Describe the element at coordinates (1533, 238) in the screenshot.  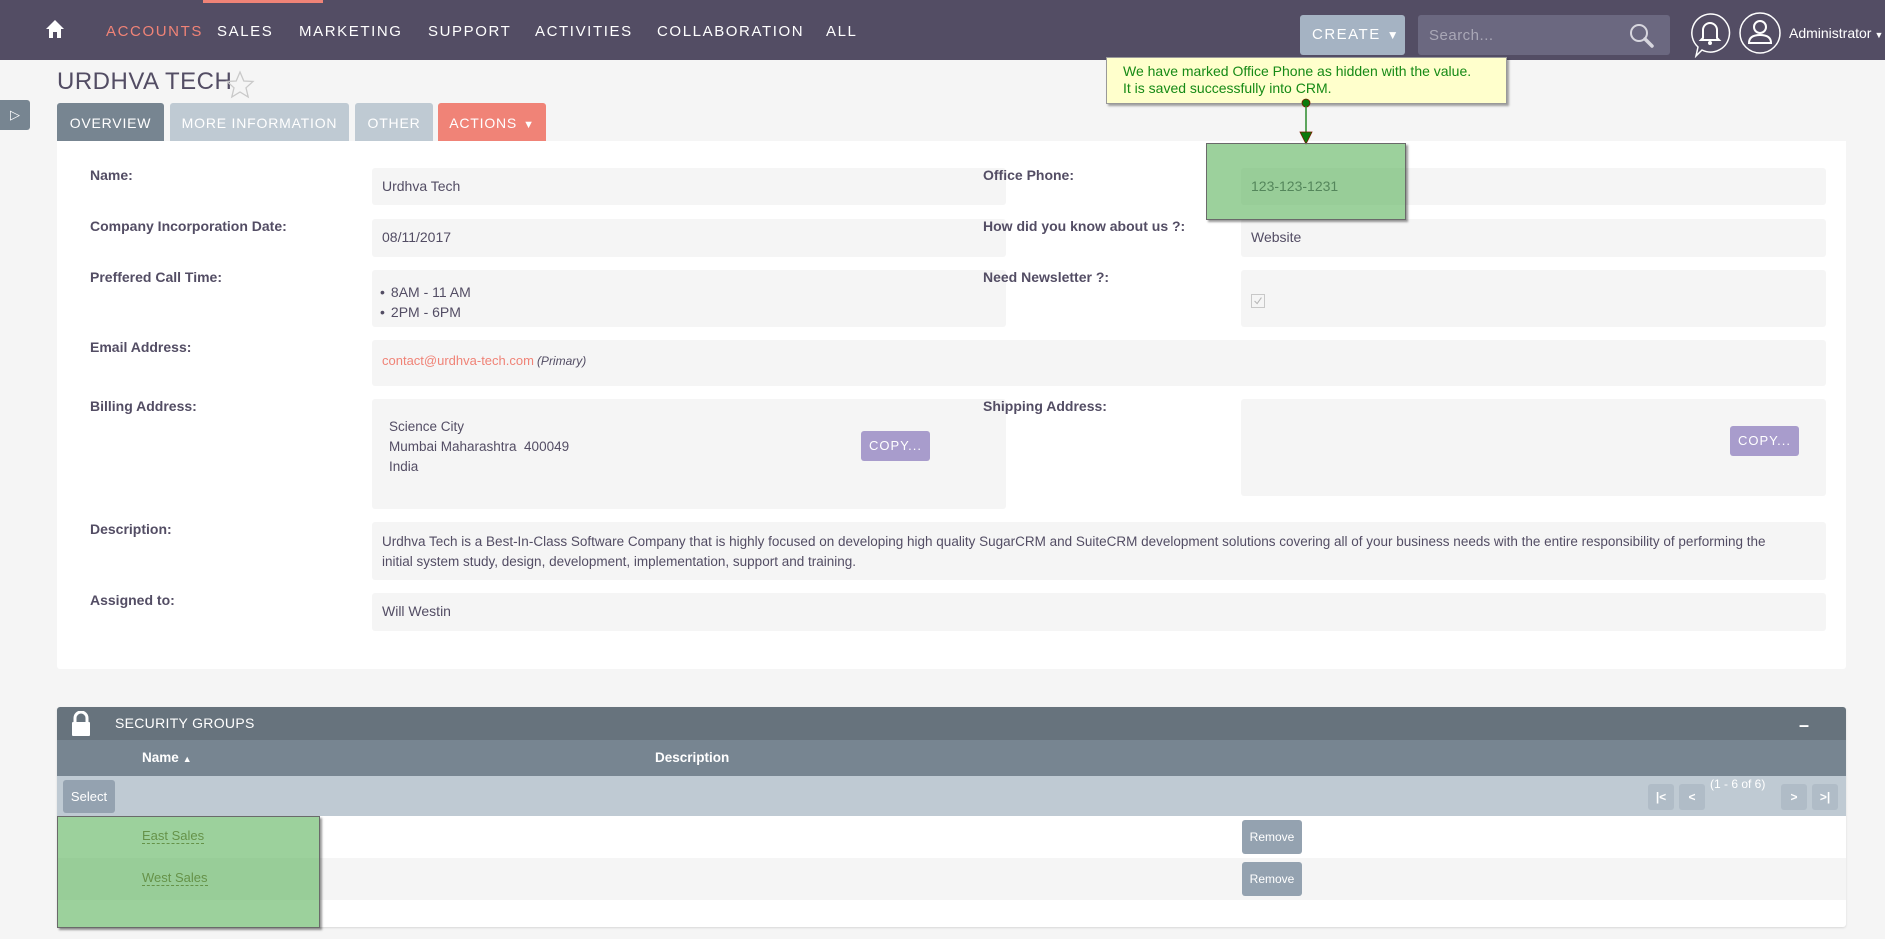
I see `how-know-field: Website` at that location.